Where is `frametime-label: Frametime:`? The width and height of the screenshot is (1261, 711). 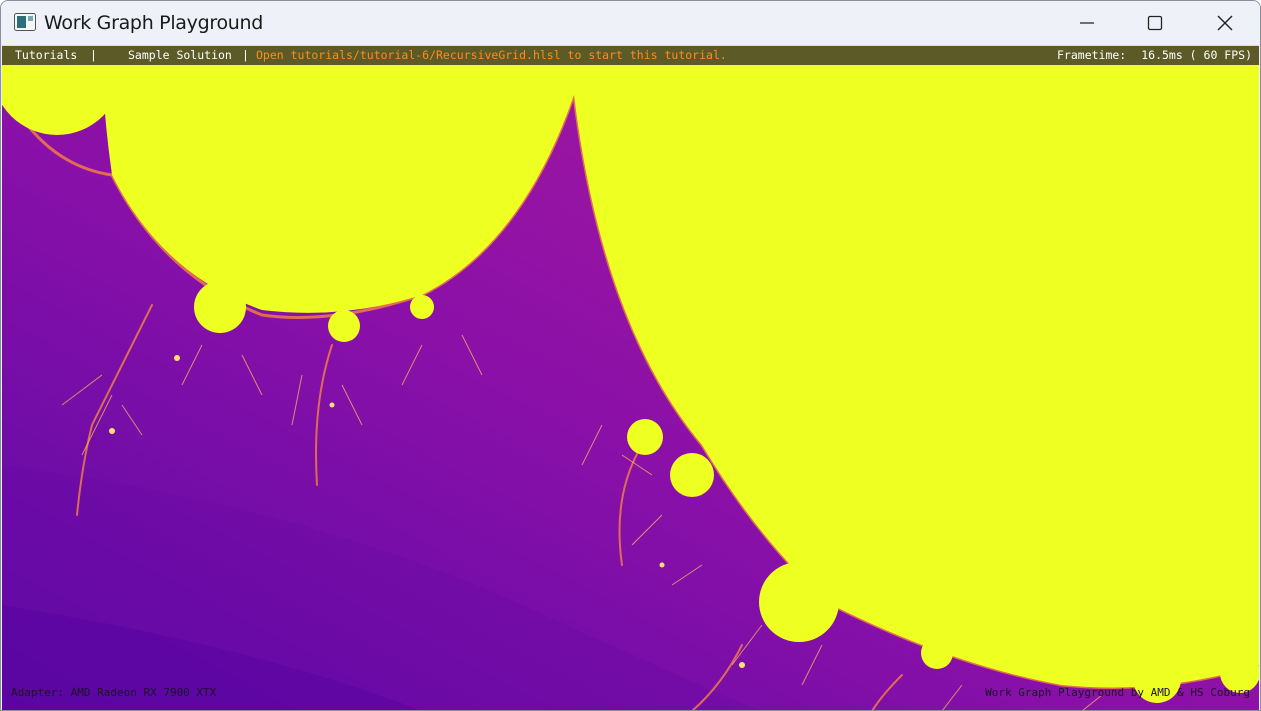
frametime-label: Frametime: is located at coordinates (1092, 55).